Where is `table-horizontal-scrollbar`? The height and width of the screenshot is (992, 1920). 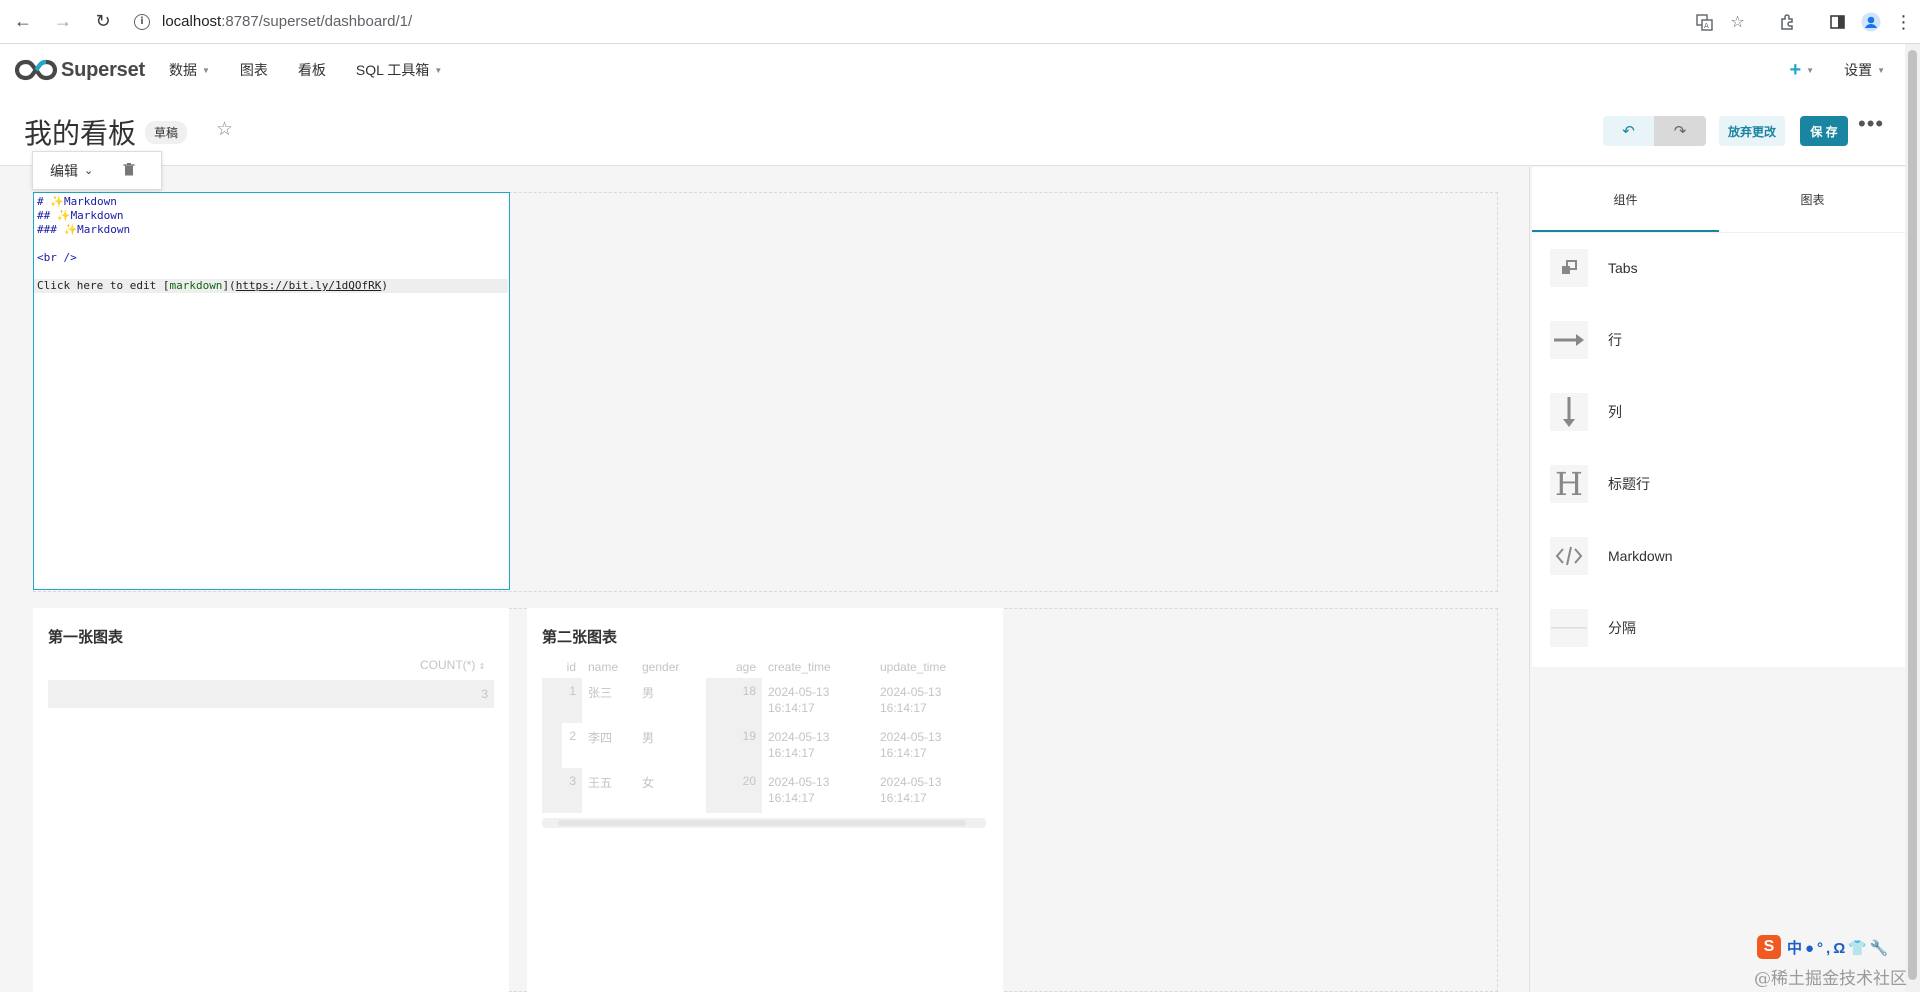 table-horizontal-scrollbar is located at coordinates (764, 823).